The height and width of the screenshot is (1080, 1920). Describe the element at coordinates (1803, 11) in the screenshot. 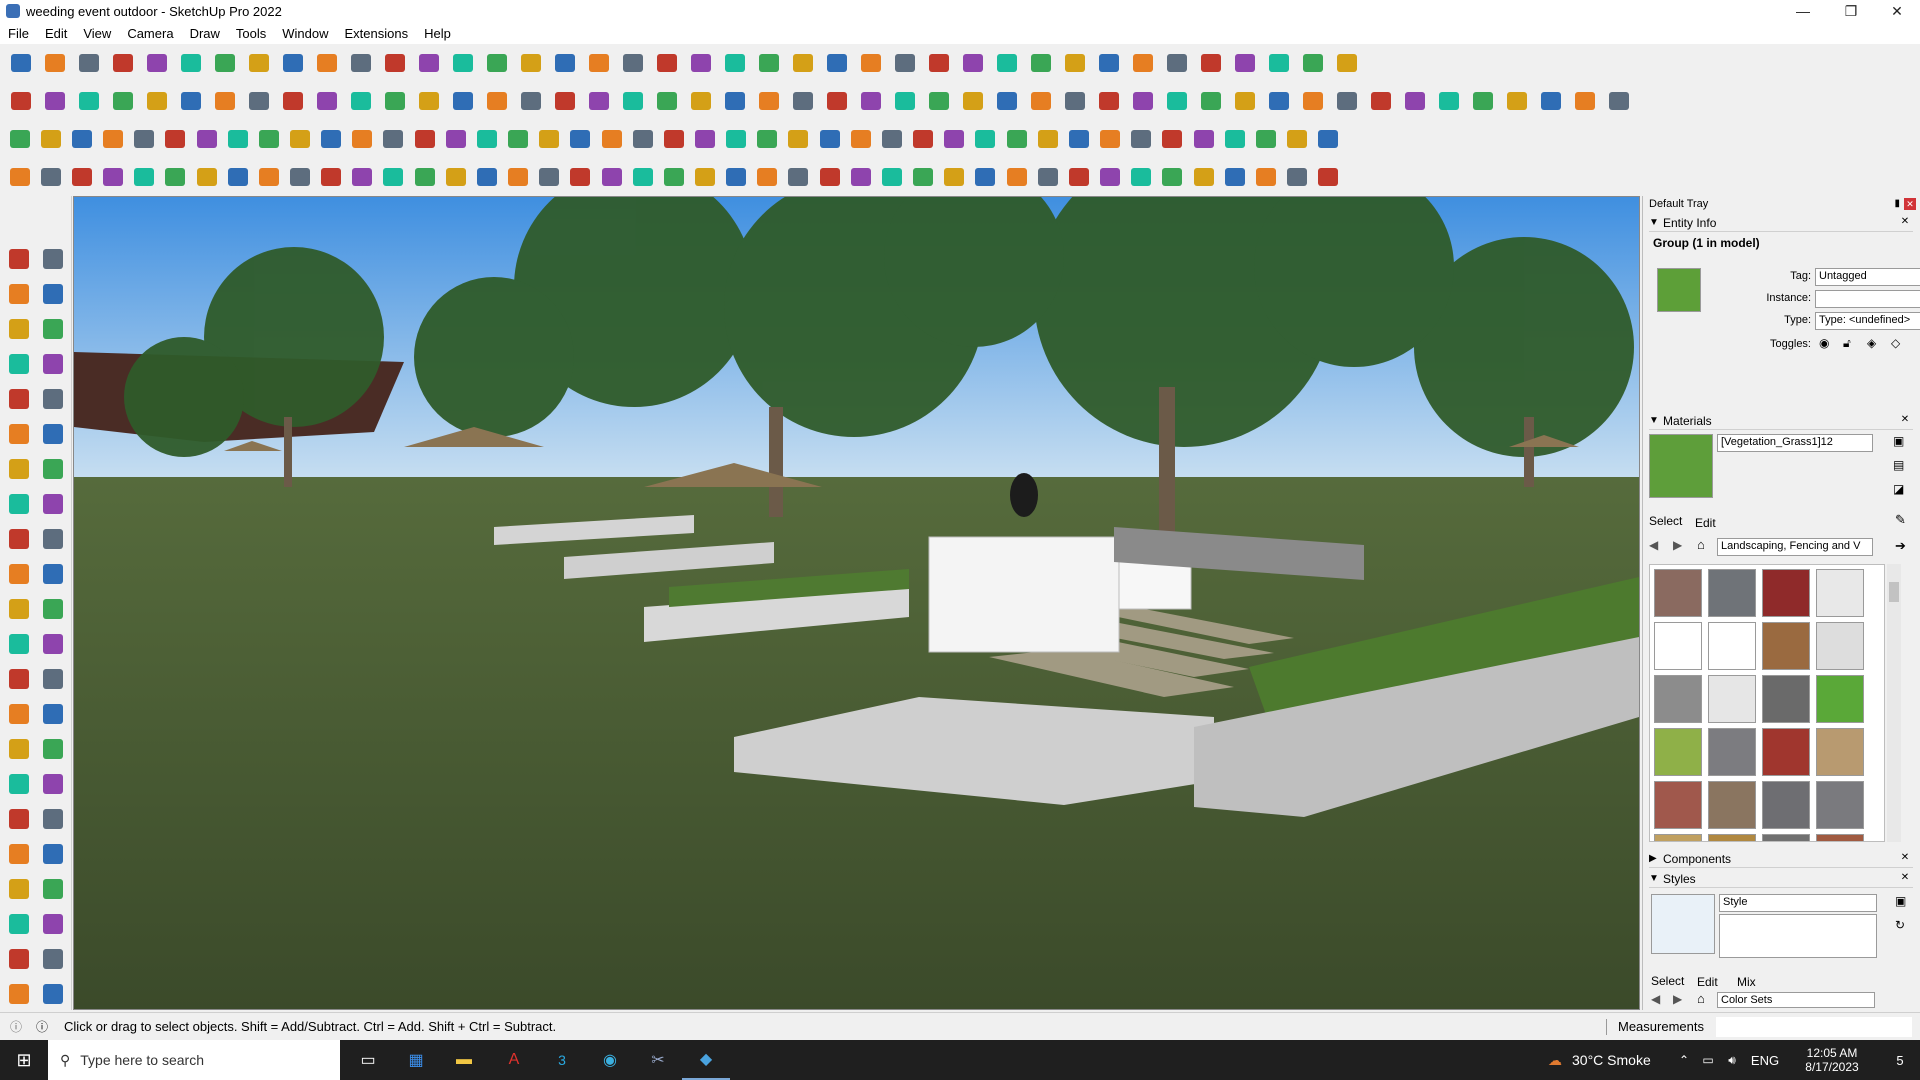

I see `minimize-button: —` at that location.